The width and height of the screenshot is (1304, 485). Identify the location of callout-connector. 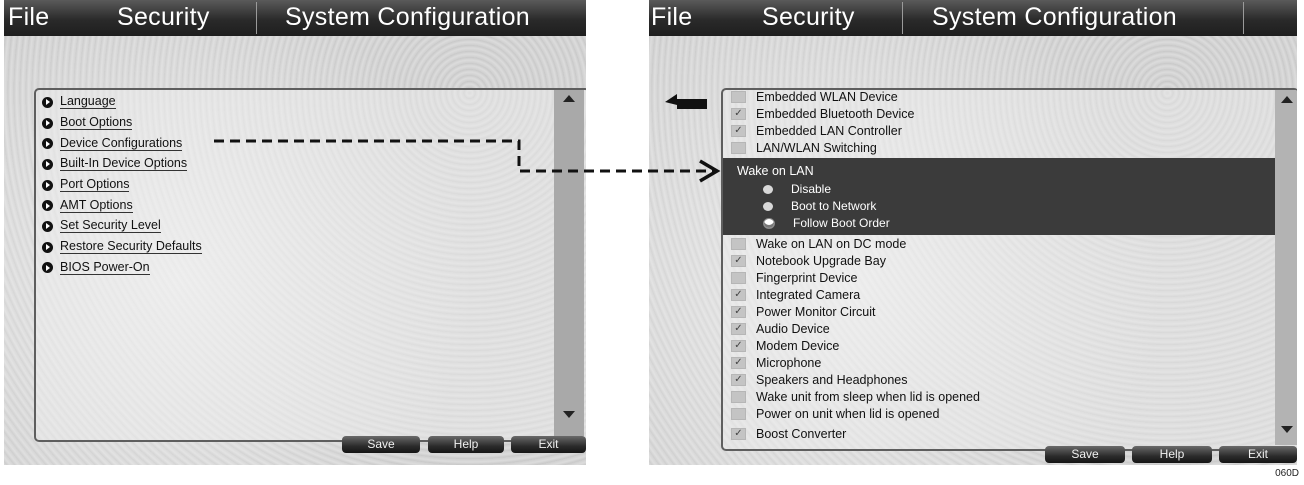
(467, 161).